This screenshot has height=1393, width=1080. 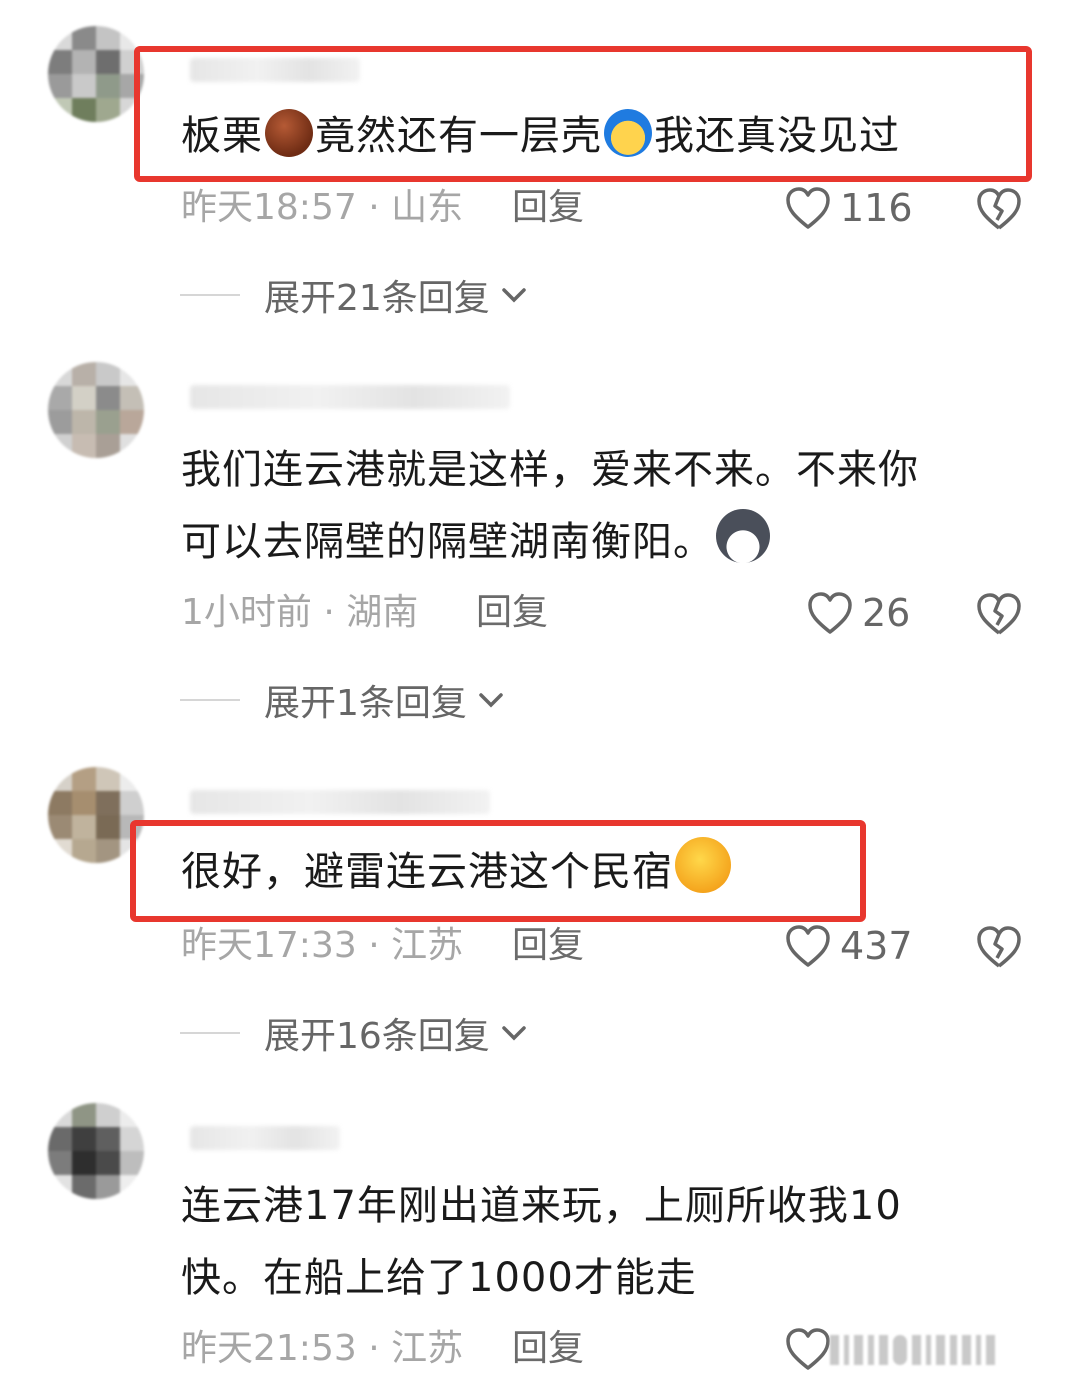 What do you see at coordinates (439, 1278) in the screenshot?
I see `comment-text-line: 快。在船上给了1000才能走` at bounding box center [439, 1278].